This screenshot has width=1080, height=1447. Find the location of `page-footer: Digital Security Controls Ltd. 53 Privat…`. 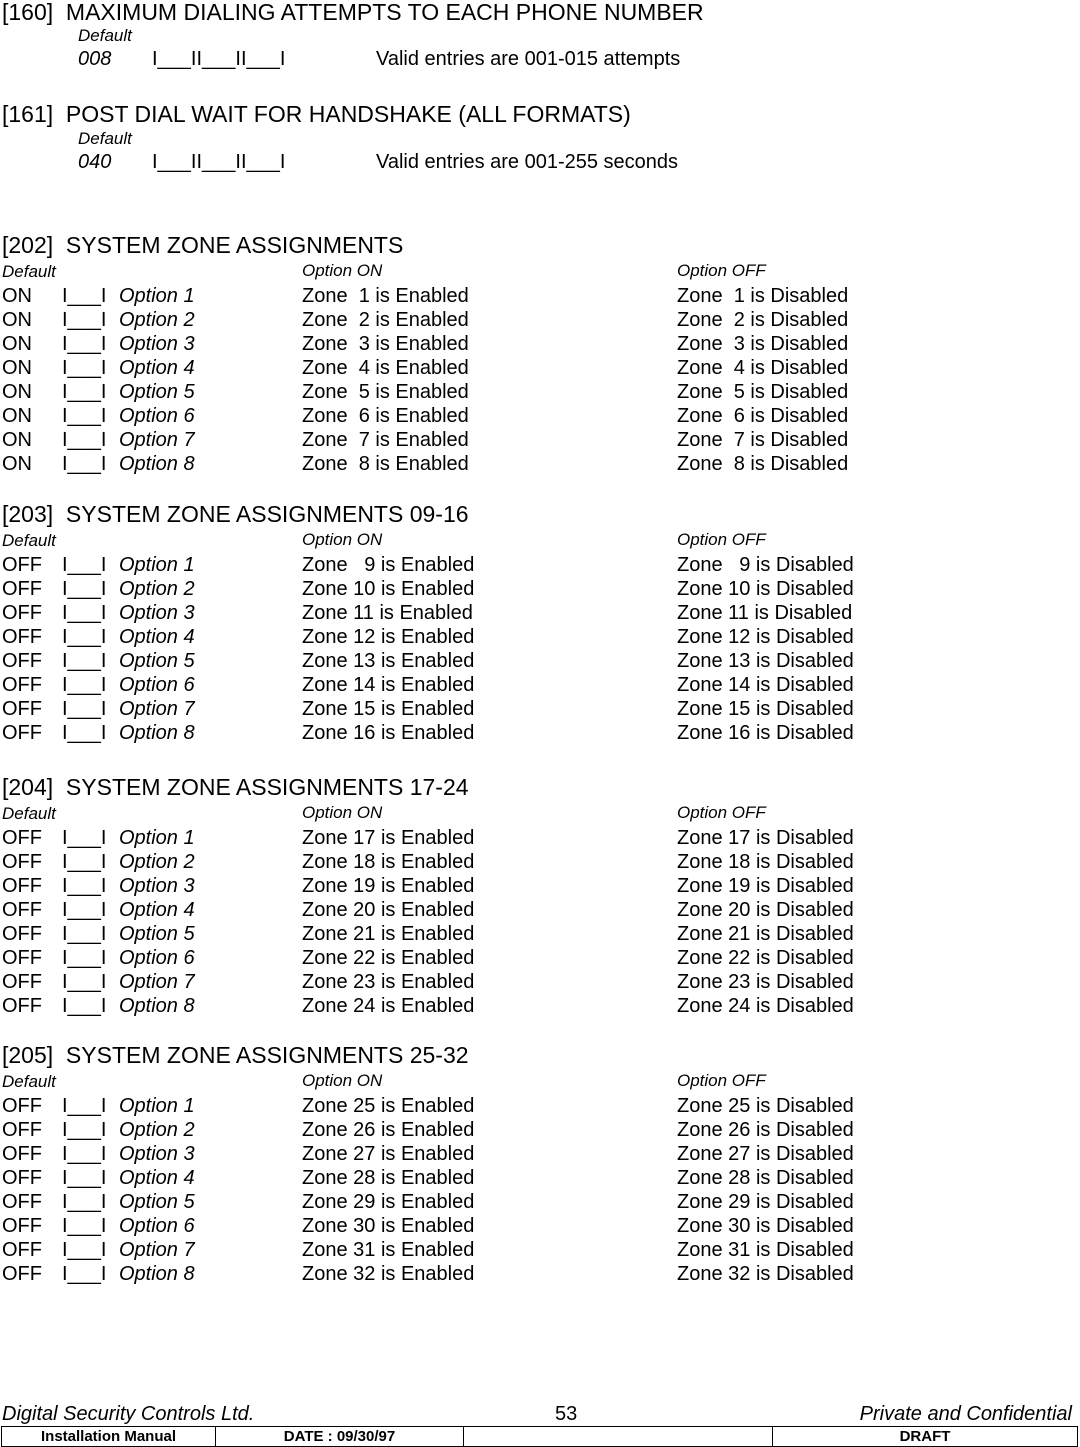

page-footer: Digital Security Controls Ltd. 53 Privat… is located at coordinates (540, 1413).